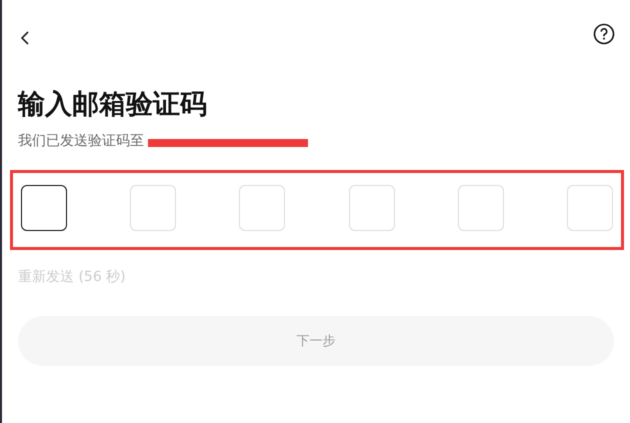 Image resolution: width=630 pixels, height=423 pixels. I want to click on page-title: 输入邮箱验证码, so click(113, 105).